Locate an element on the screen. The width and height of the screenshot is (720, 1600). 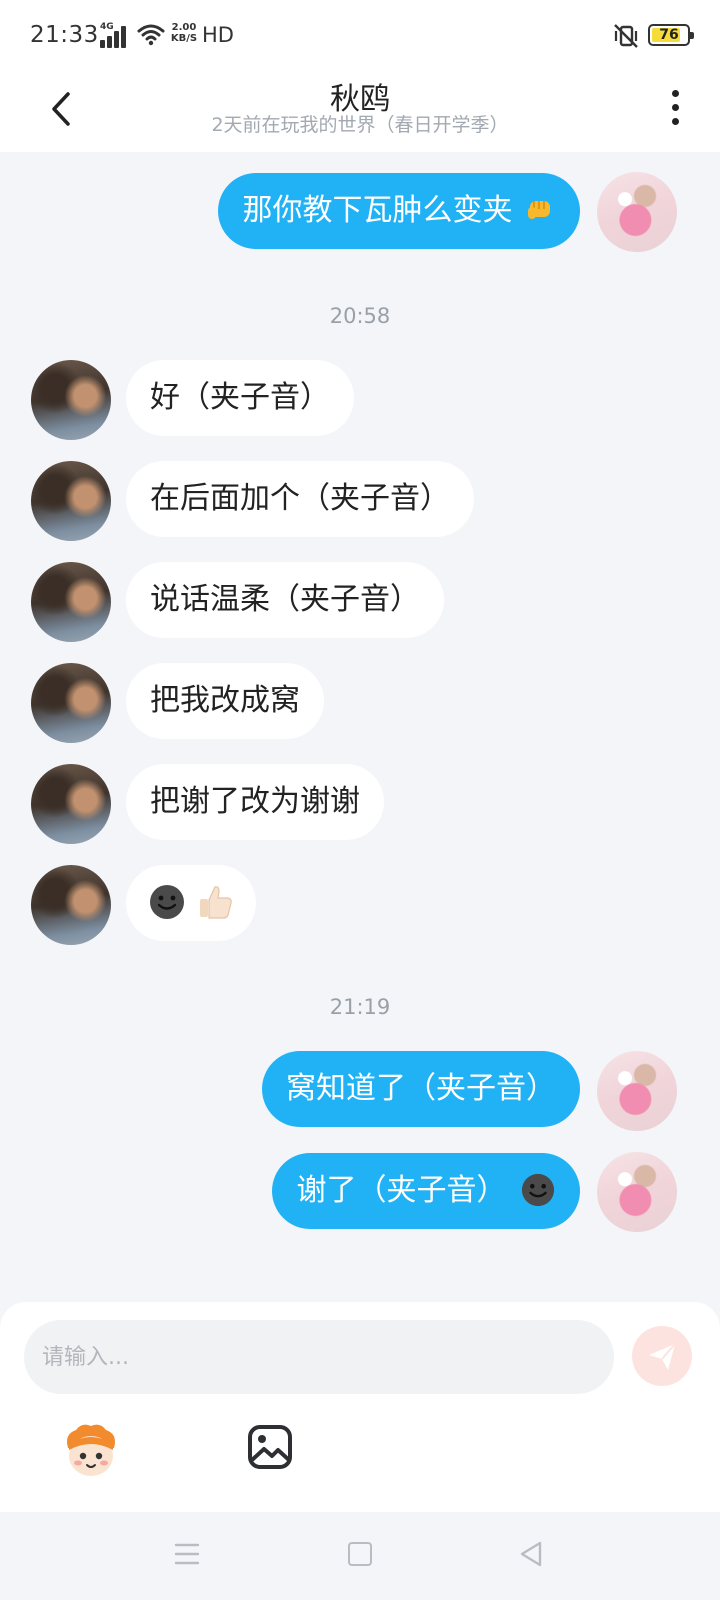
message-text: 好（夹子音） is located at coordinates (240, 397).